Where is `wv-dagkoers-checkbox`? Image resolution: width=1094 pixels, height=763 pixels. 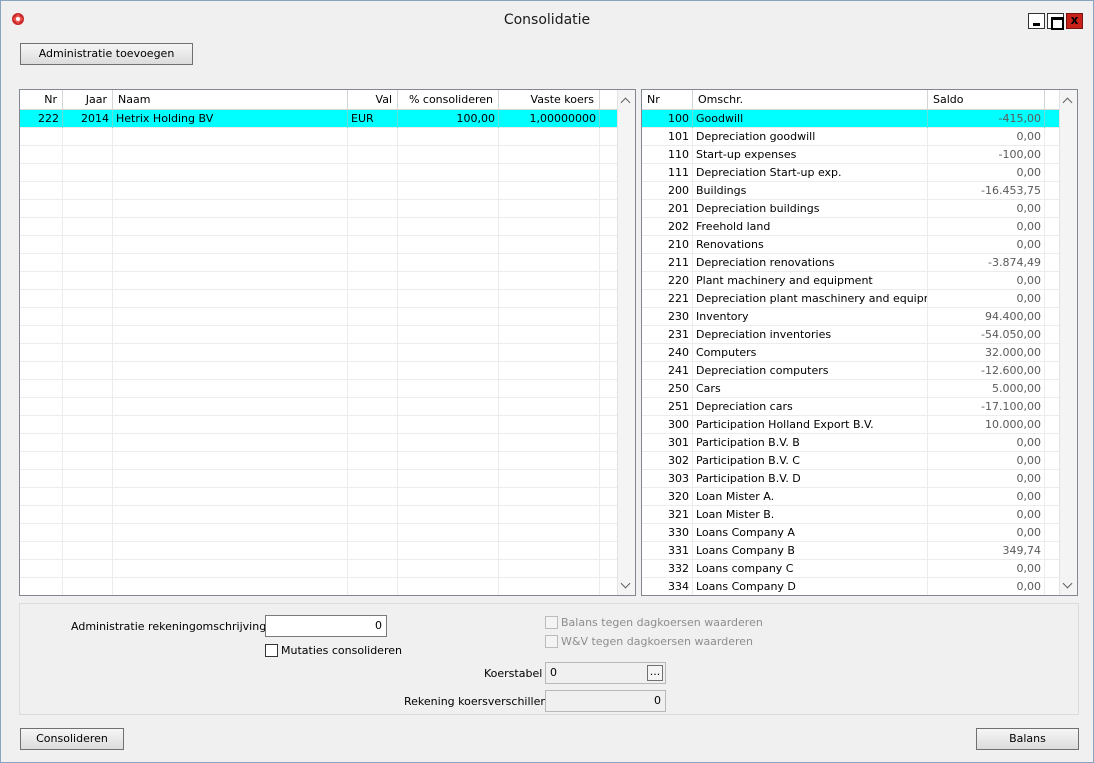 wv-dagkoers-checkbox is located at coordinates (551, 641).